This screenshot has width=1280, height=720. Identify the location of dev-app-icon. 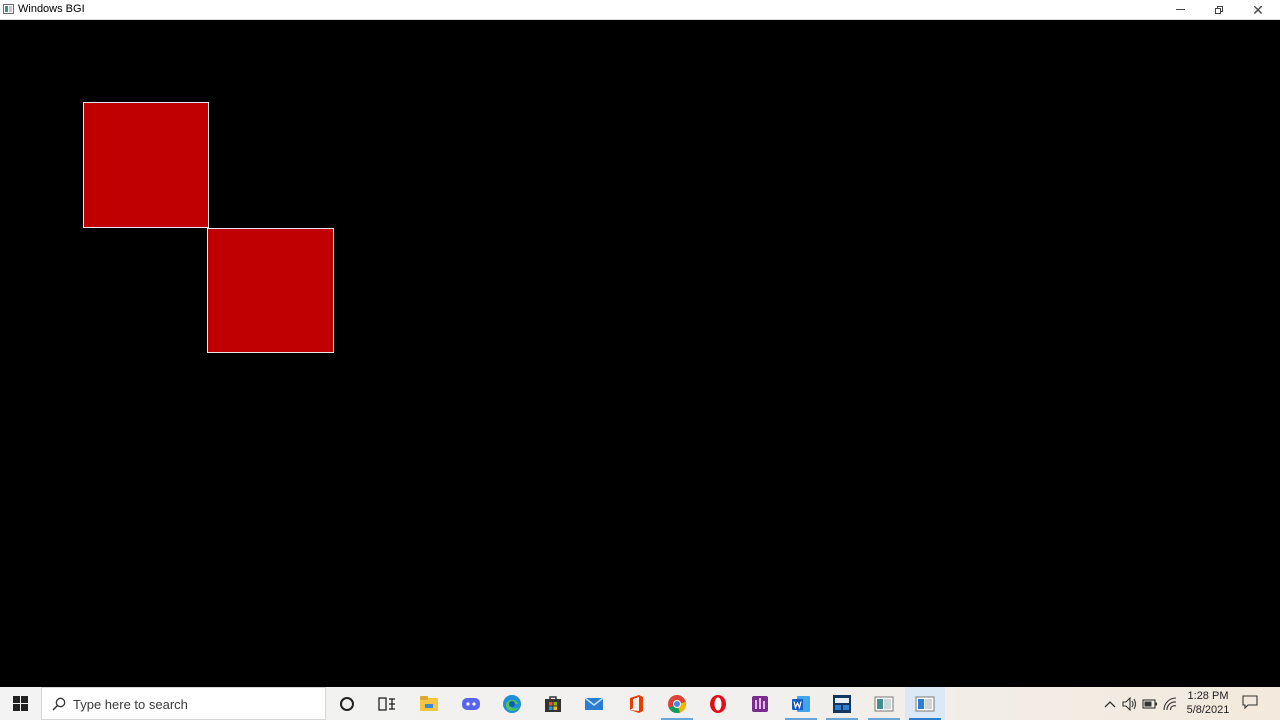
(842, 703).